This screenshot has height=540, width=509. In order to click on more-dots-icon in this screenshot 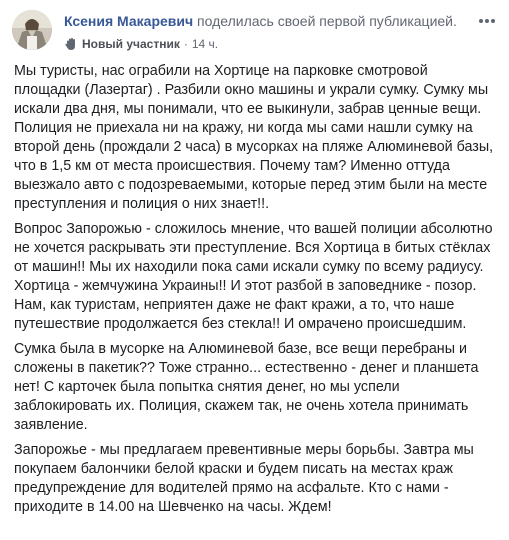, I will do `click(487, 21)`.